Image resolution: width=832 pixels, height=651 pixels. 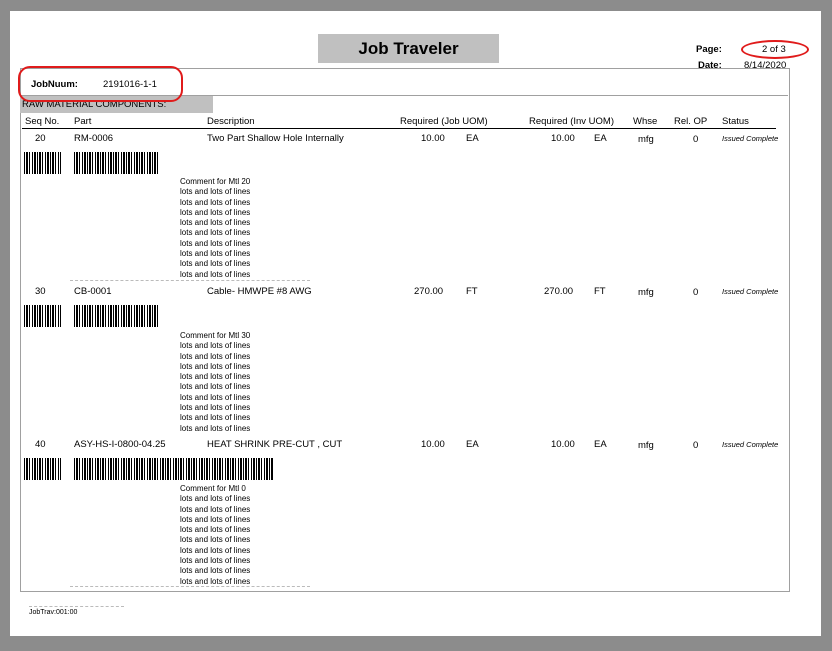 What do you see at coordinates (408, 48) in the screenshot?
I see `report-title: Job Traveler` at bounding box center [408, 48].